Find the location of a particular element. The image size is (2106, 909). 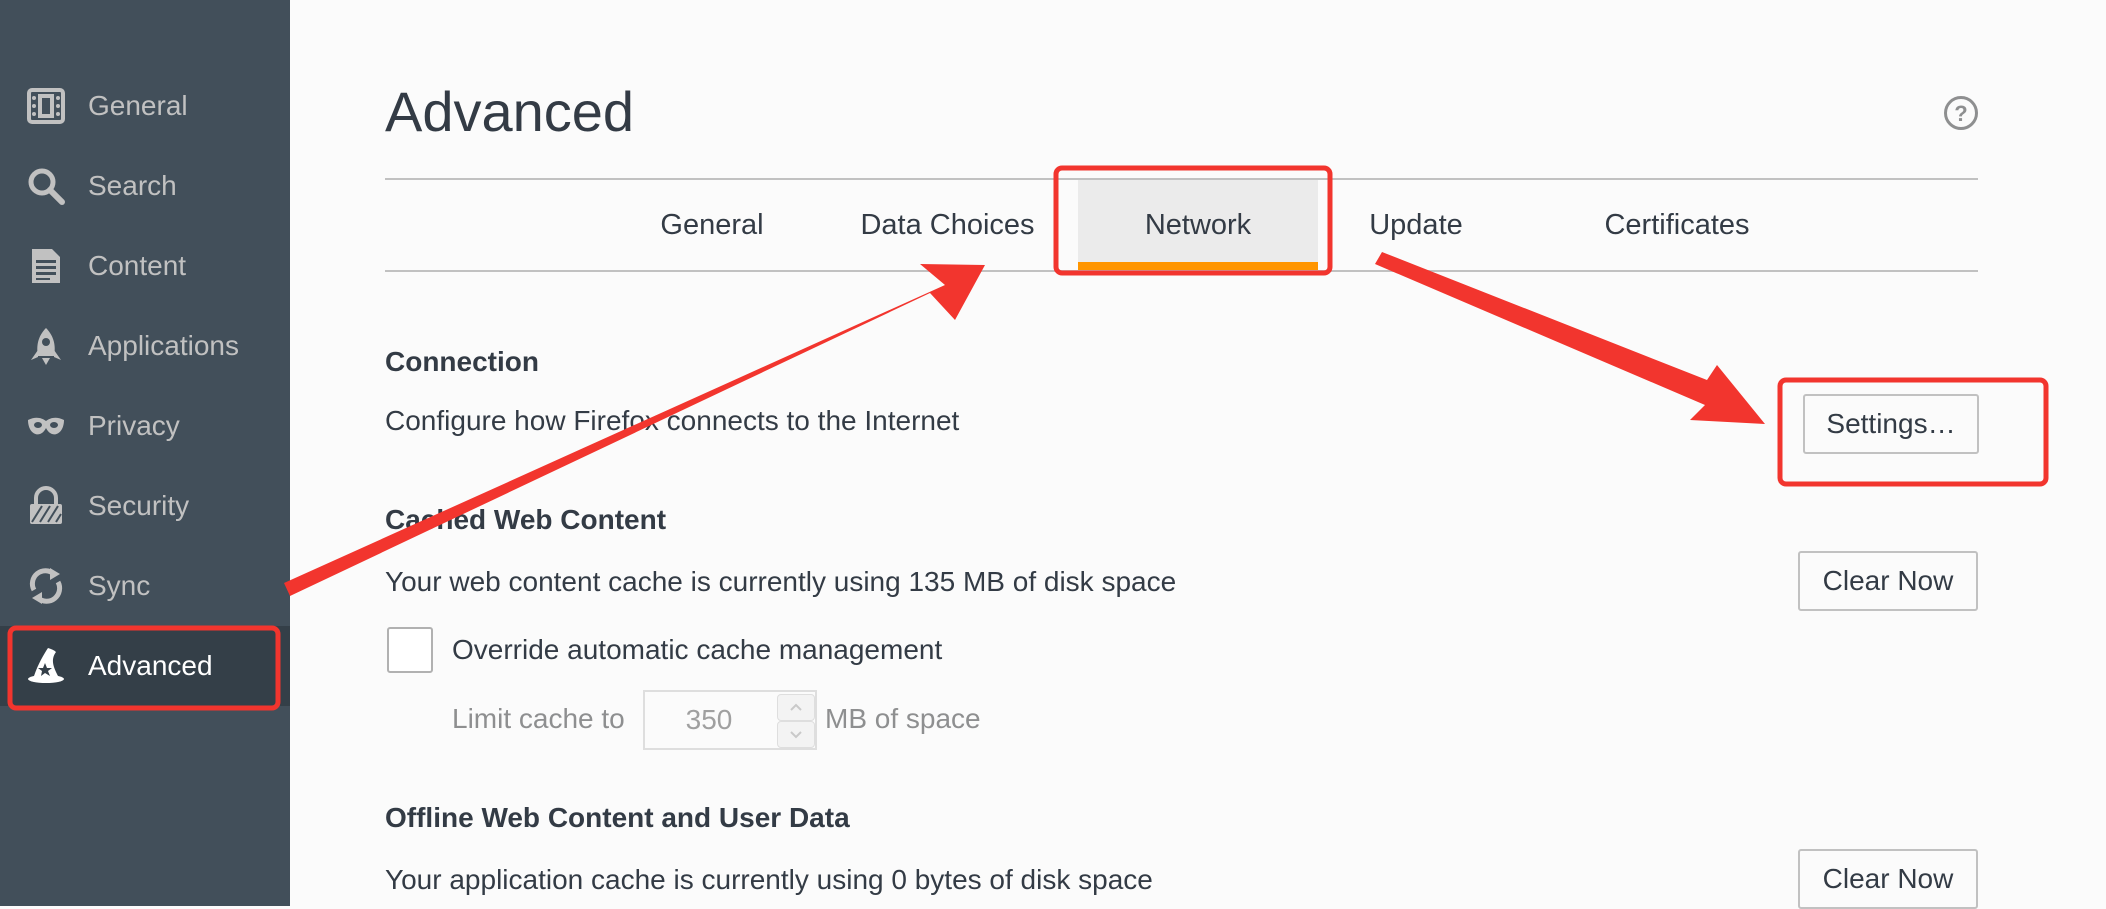

advanced-icon is located at coordinates (46, 666).